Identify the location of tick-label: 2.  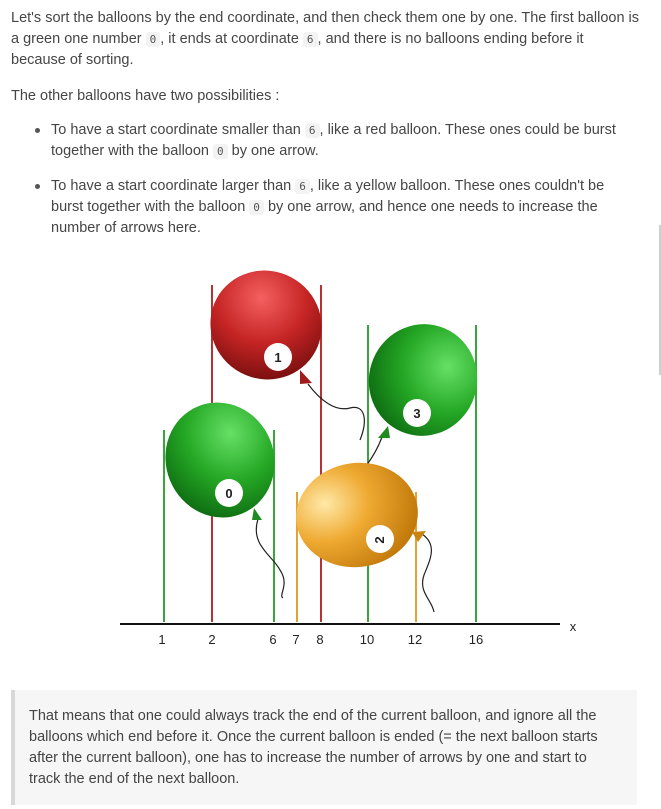
(211, 639).